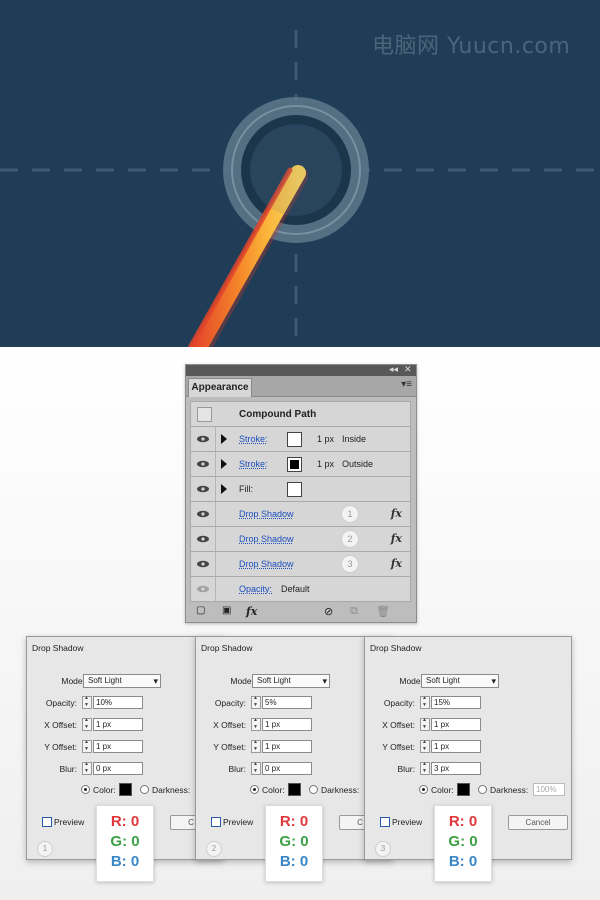 The width and height of the screenshot is (600, 900). Describe the element at coordinates (118, 702) in the screenshot. I see `opacity-input: 10%` at that location.